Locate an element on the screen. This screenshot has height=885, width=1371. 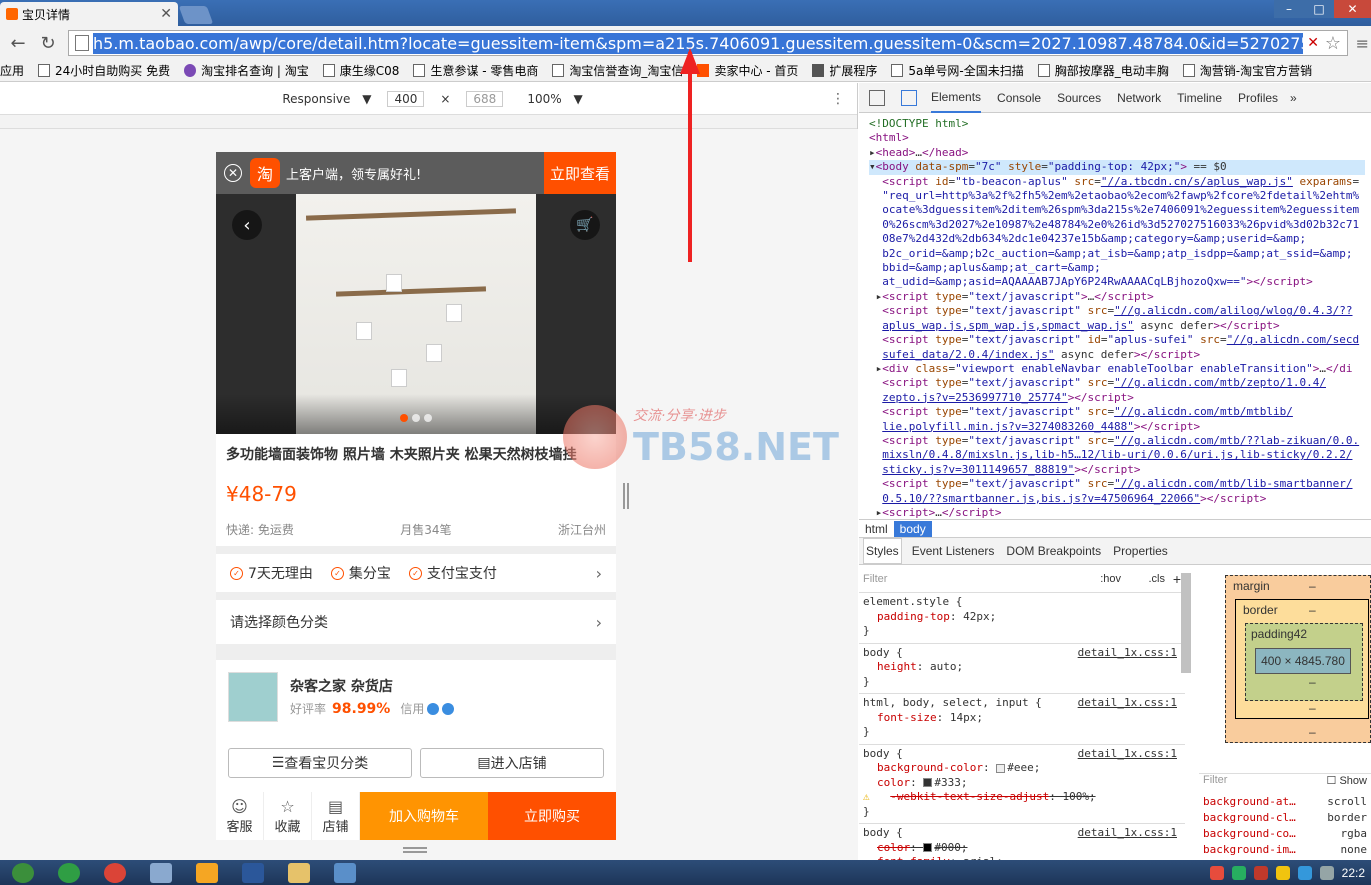
bookmark-star-icon: ☆ is located at coordinates (1333, 43).